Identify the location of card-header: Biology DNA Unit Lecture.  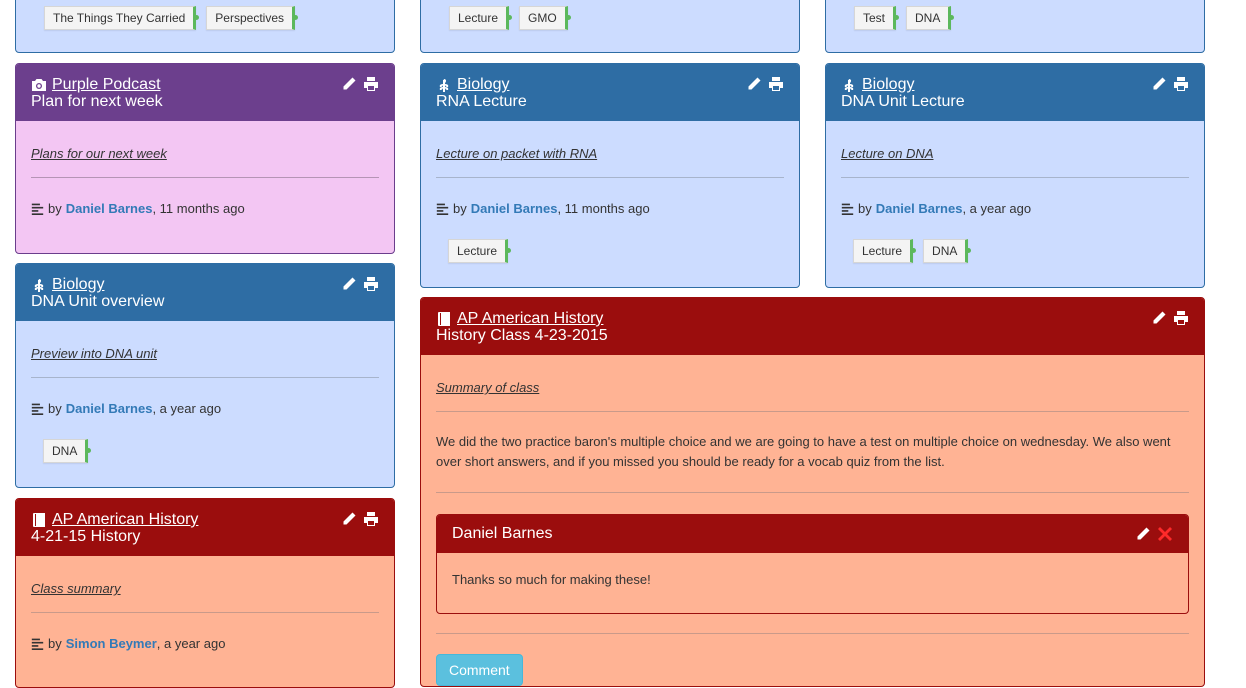
(1015, 92).